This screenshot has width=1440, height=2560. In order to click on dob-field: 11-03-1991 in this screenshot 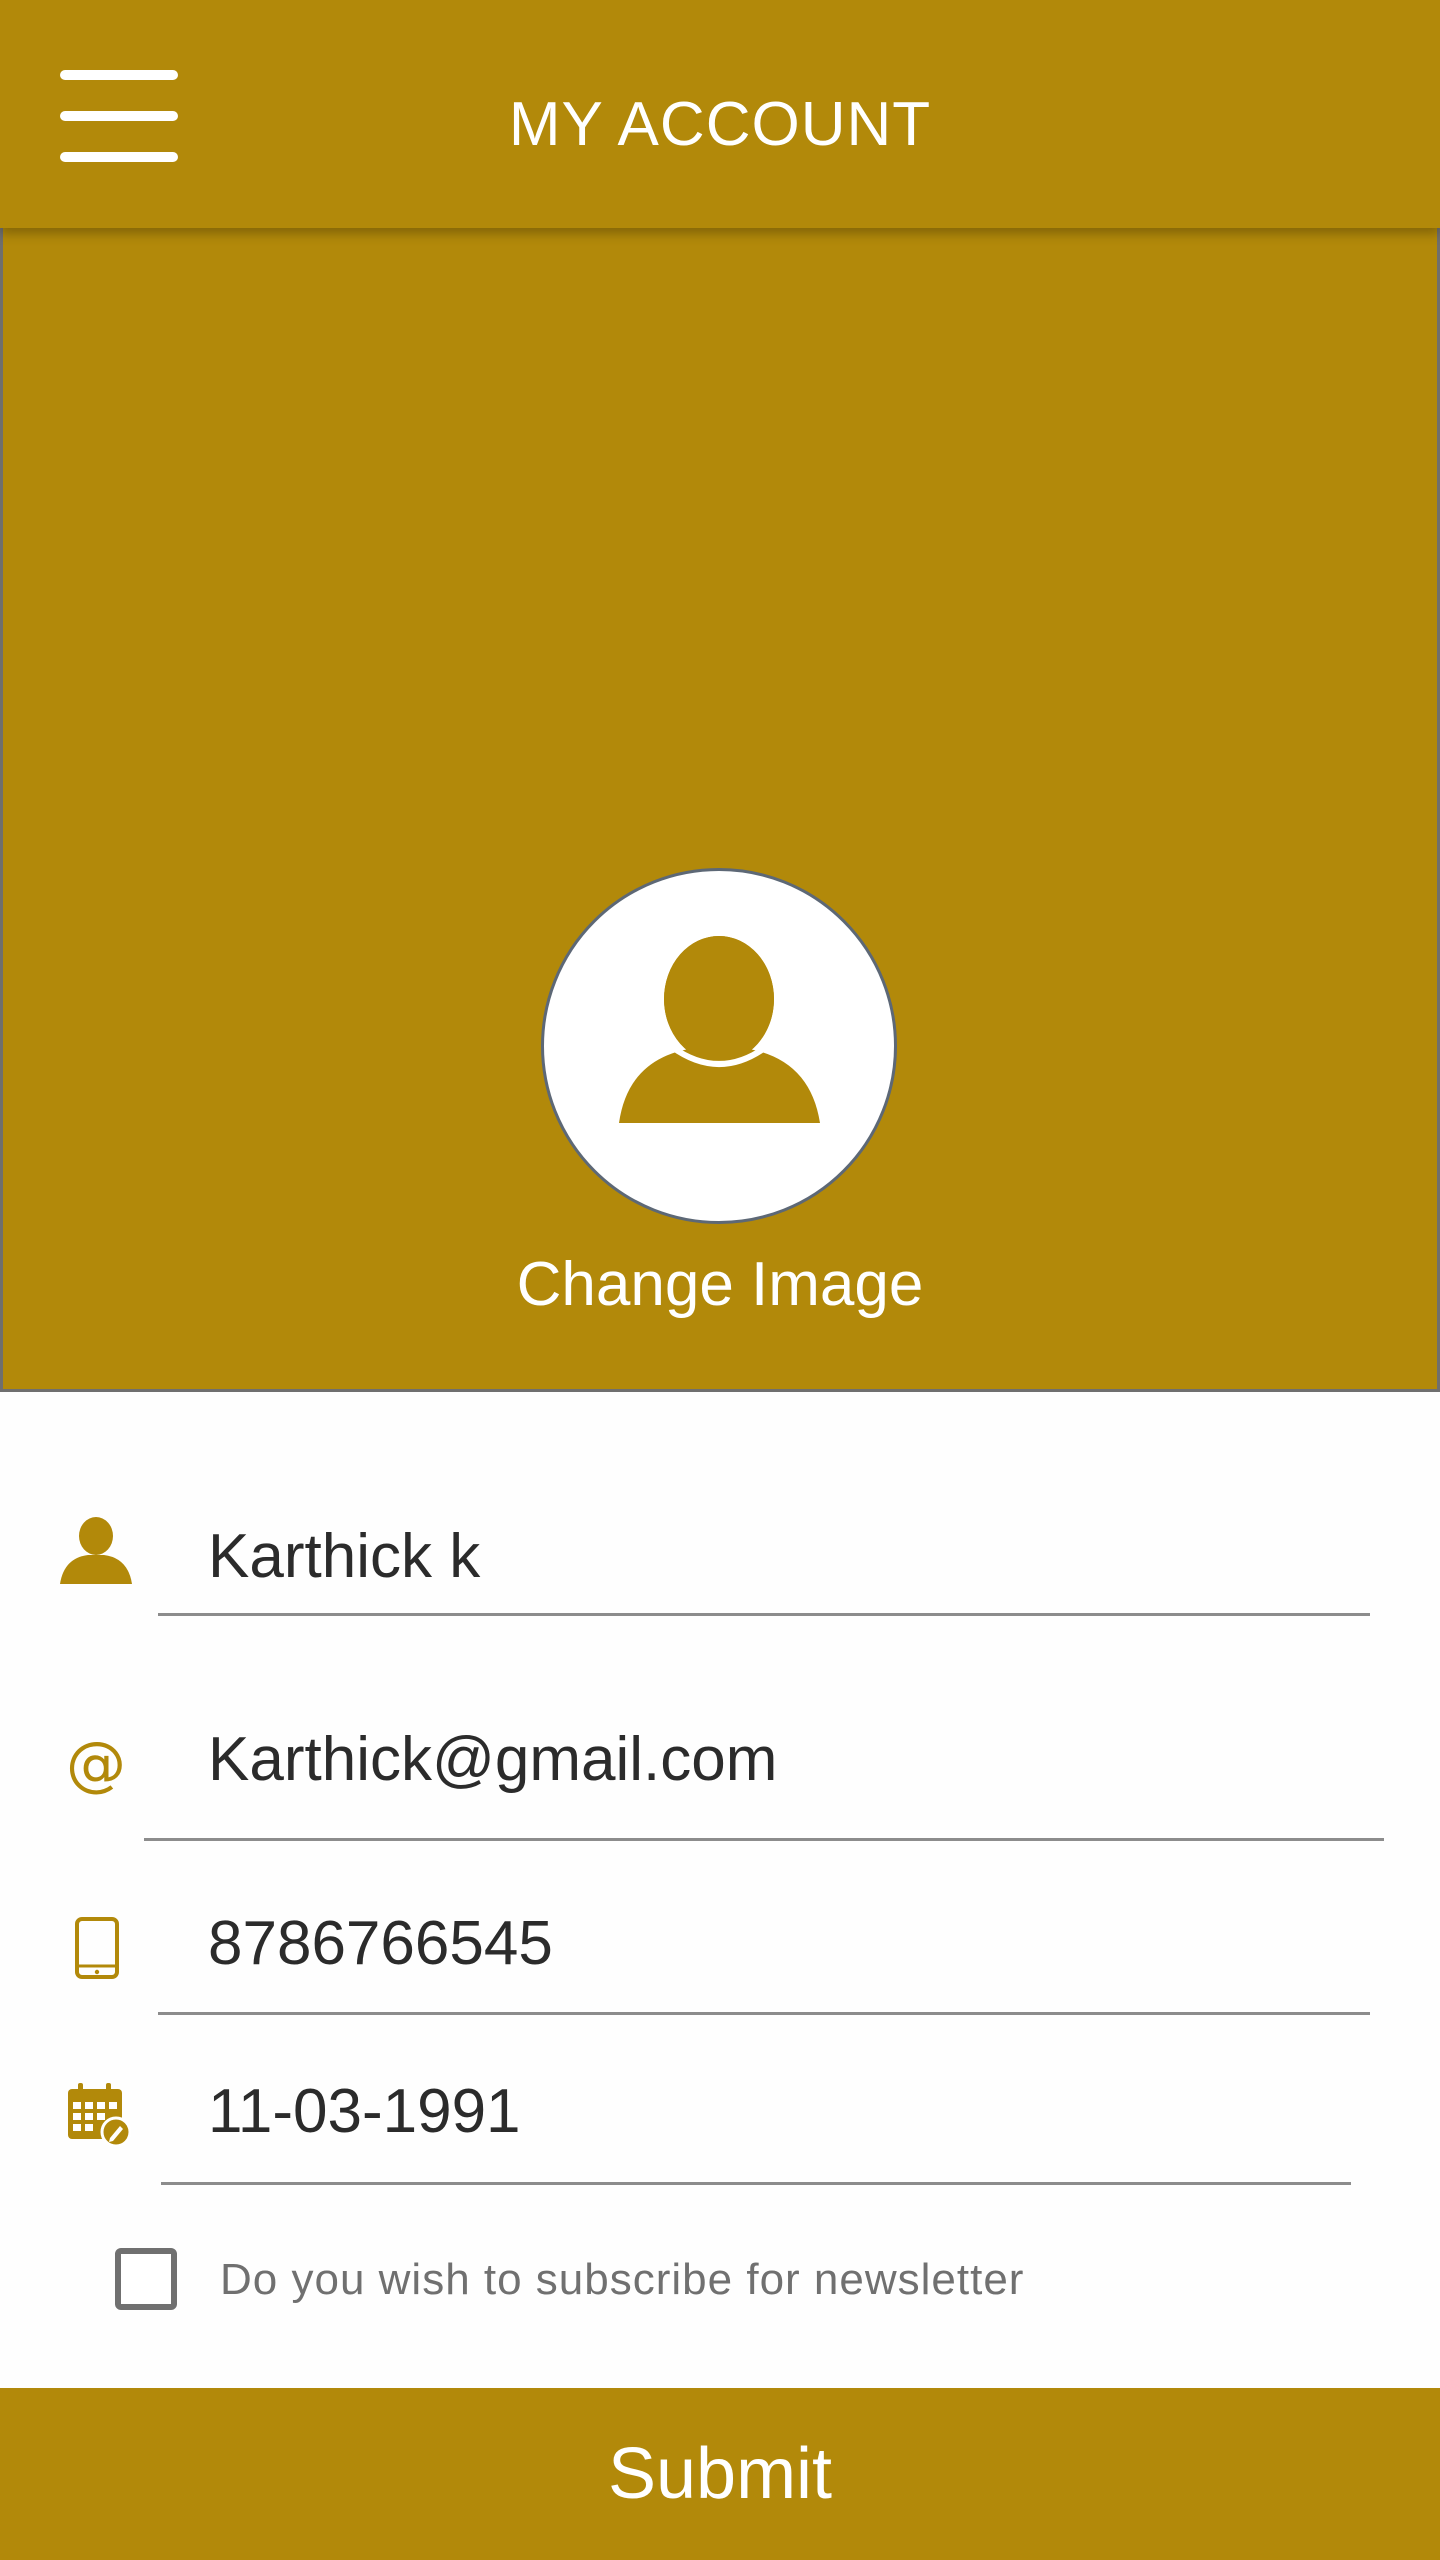, I will do `click(364, 2112)`.